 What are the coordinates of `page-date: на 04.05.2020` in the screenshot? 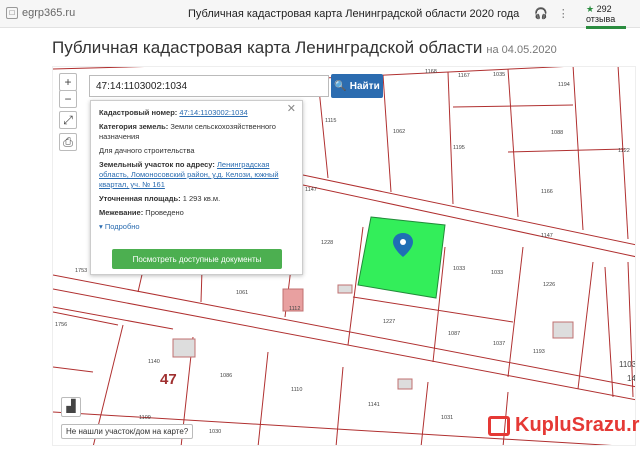 It's located at (521, 50).